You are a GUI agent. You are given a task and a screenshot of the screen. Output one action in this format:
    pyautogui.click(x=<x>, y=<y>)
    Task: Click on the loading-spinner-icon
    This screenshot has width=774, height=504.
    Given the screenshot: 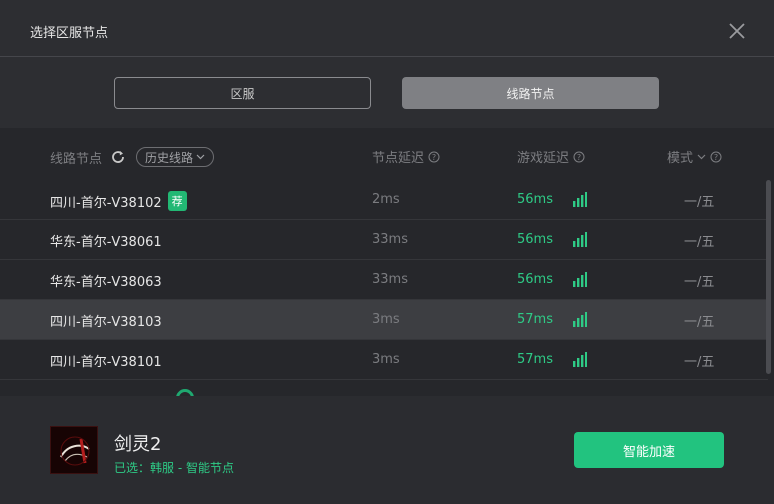 What is the action you would take?
    pyautogui.click(x=185, y=390)
    